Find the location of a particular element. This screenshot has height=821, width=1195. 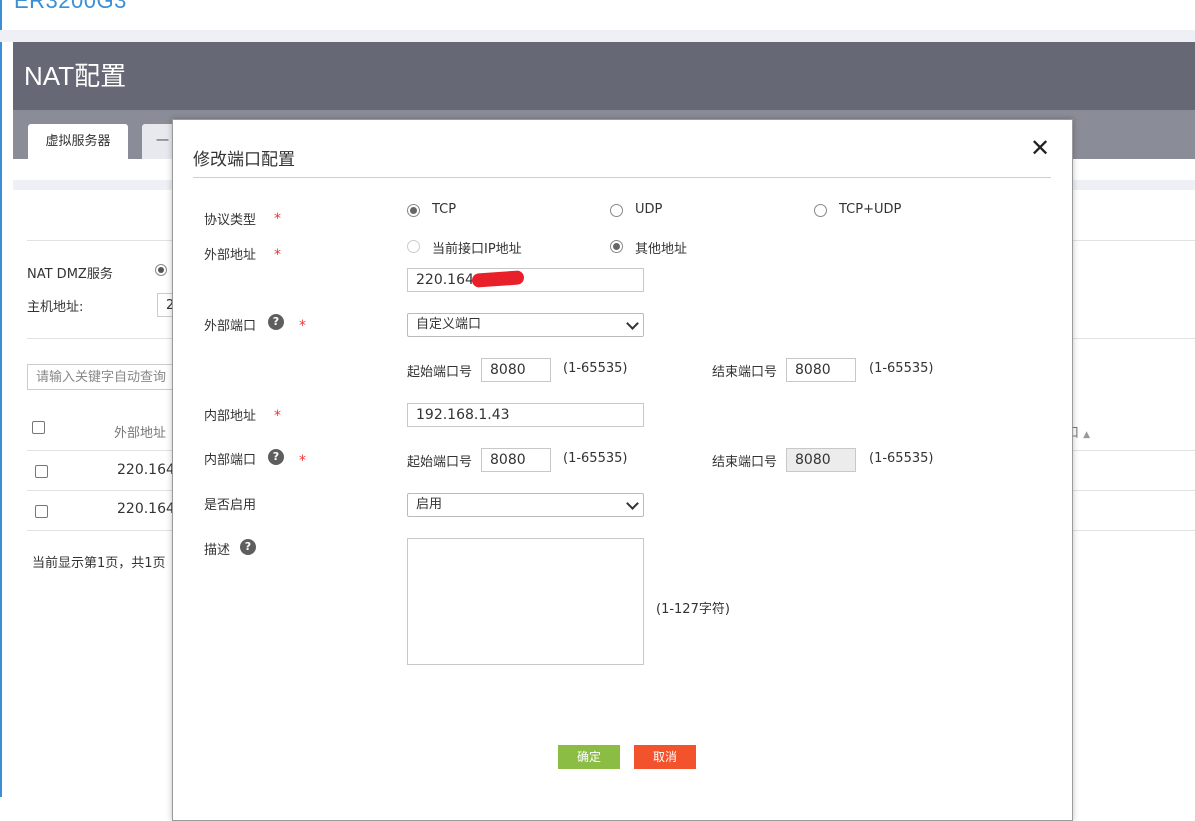

window-left-edge is located at coordinates (1, 398).